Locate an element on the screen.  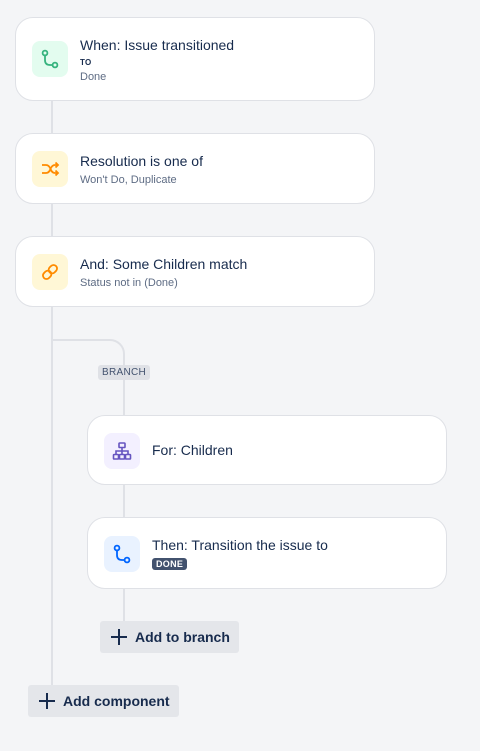
branch-for-card: For: Children is located at coordinates (267, 450).